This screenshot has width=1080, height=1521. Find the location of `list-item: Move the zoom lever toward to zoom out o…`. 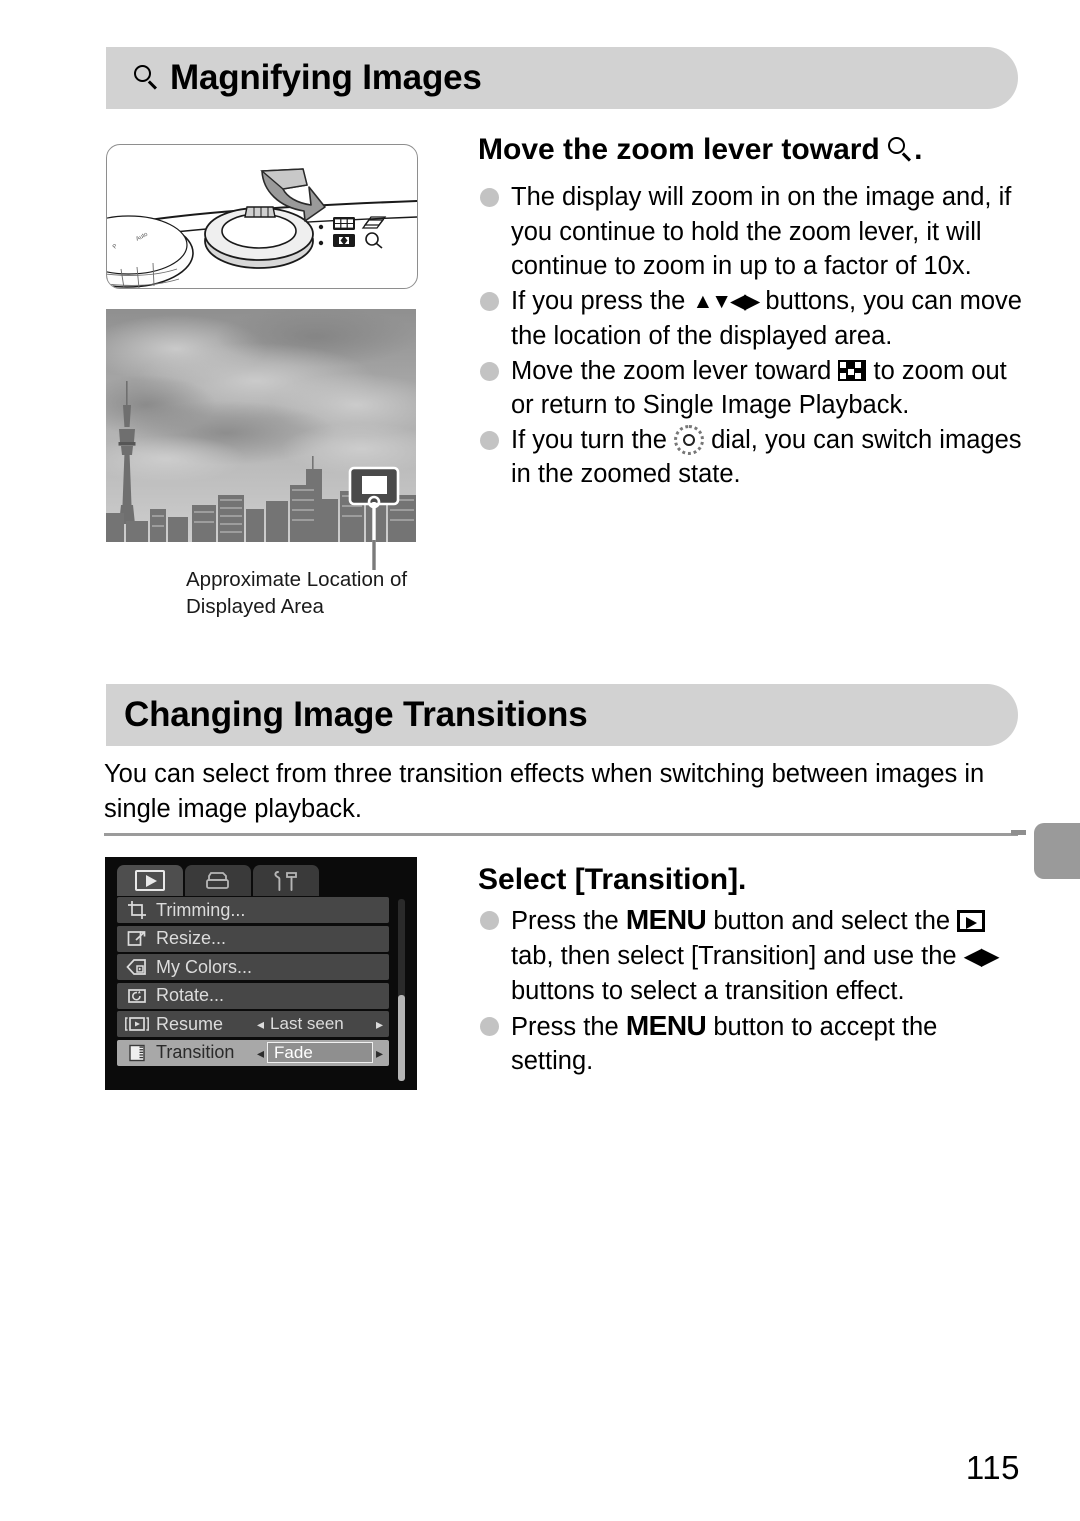

list-item: Move the zoom lever toward to zoom out o… is located at coordinates (750, 388).